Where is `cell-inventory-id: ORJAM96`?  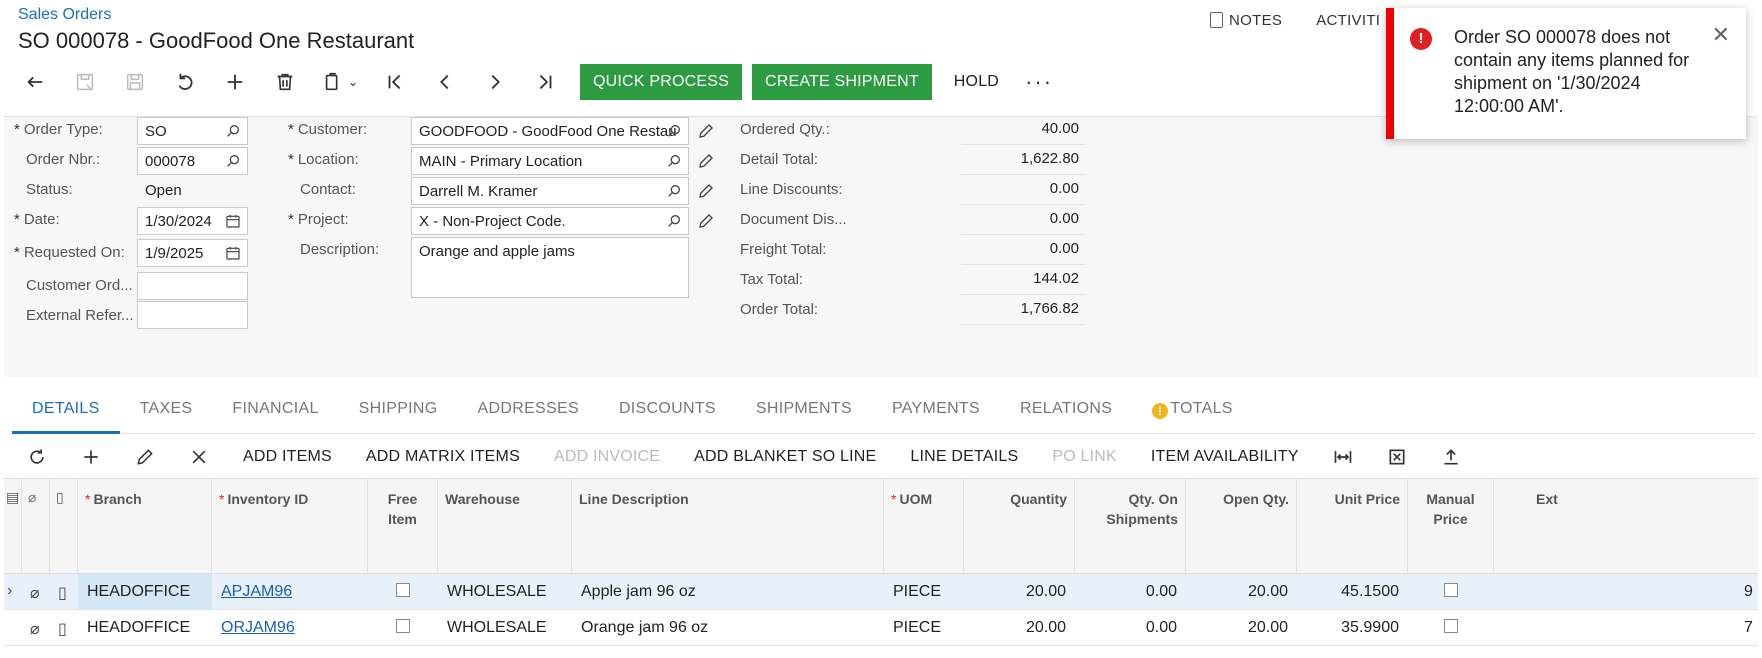 cell-inventory-id: ORJAM96 is located at coordinates (290, 628).